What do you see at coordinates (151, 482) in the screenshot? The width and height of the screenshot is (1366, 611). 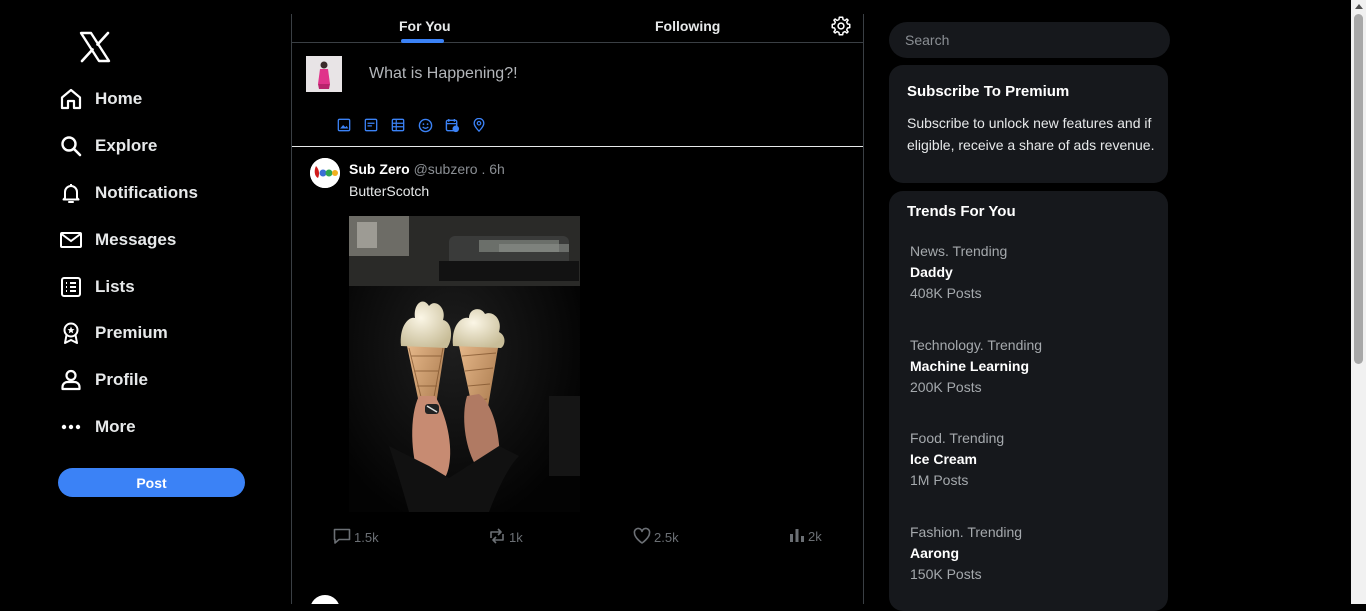 I see `post-button: Post` at bounding box center [151, 482].